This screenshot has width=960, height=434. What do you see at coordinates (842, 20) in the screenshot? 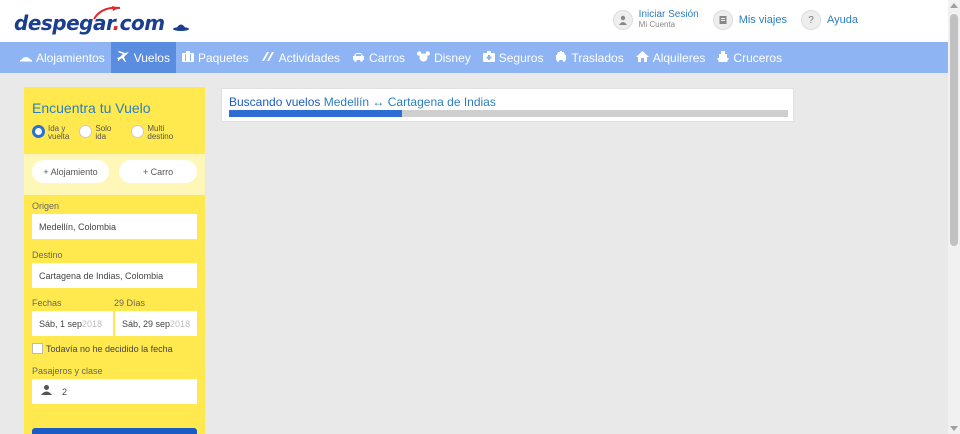
I see `help-label: Ayuda` at bounding box center [842, 20].